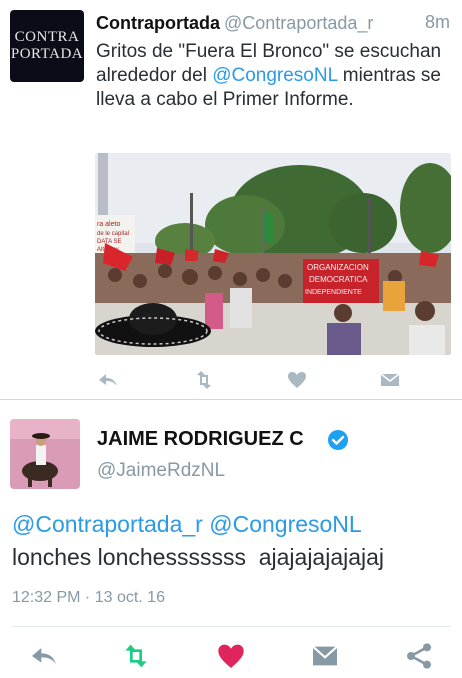 The image size is (462, 678). I want to click on avatar: CONTRA PORTADA, so click(47, 46).